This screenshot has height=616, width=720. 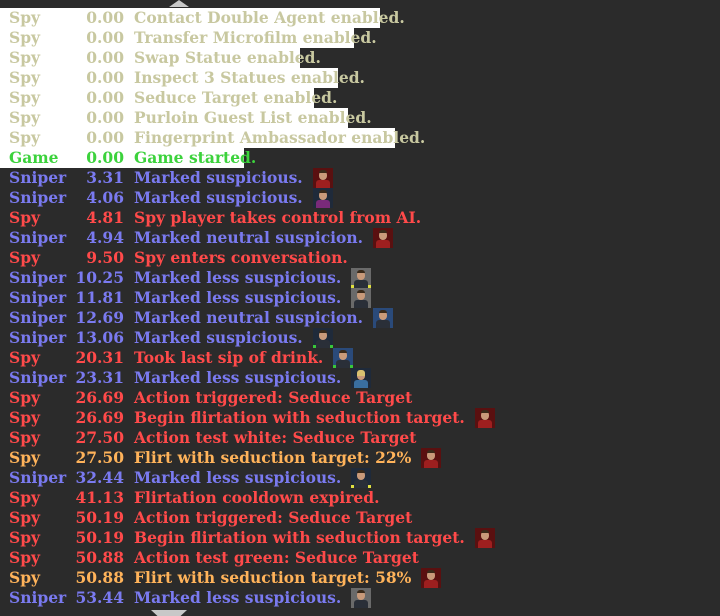 What do you see at coordinates (179, 3) in the screenshot?
I see `scroll-up-arrow` at bounding box center [179, 3].